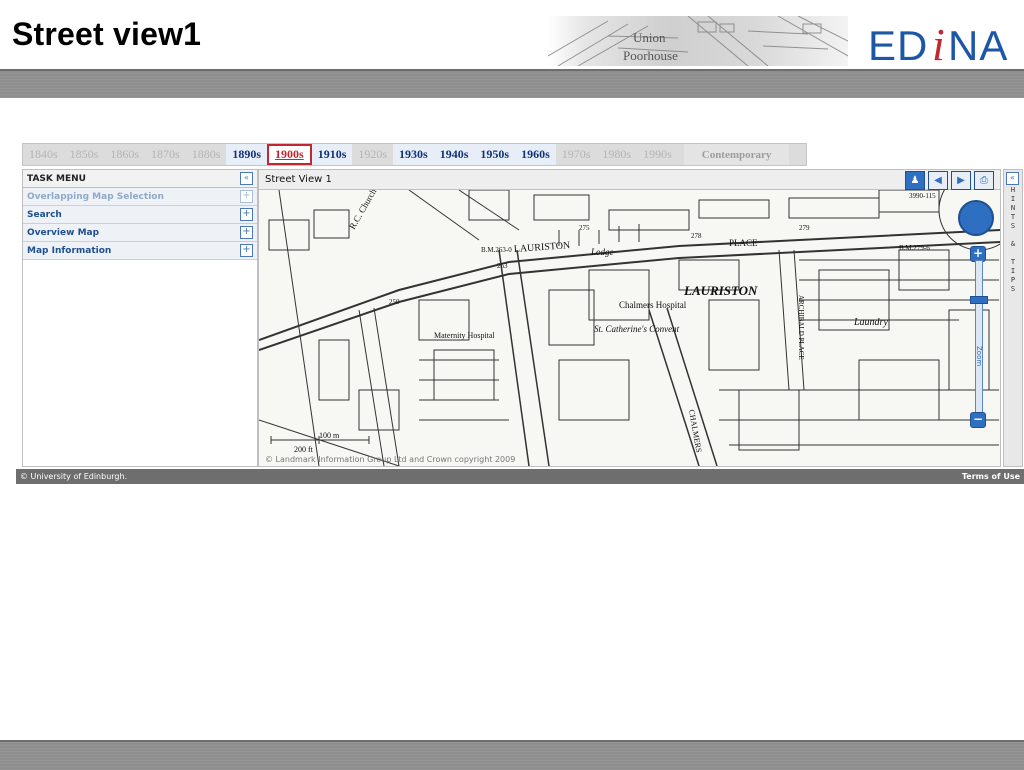 This screenshot has width=1024, height=770. Describe the element at coordinates (743, 243) in the screenshot. I see `svg-text: PLACE` at that location.